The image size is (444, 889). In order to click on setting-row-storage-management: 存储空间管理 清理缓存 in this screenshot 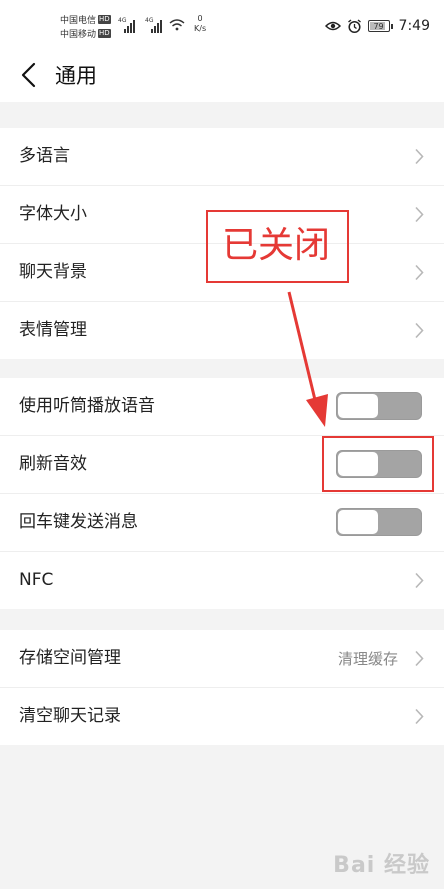, I will do `click(222, 659)`.